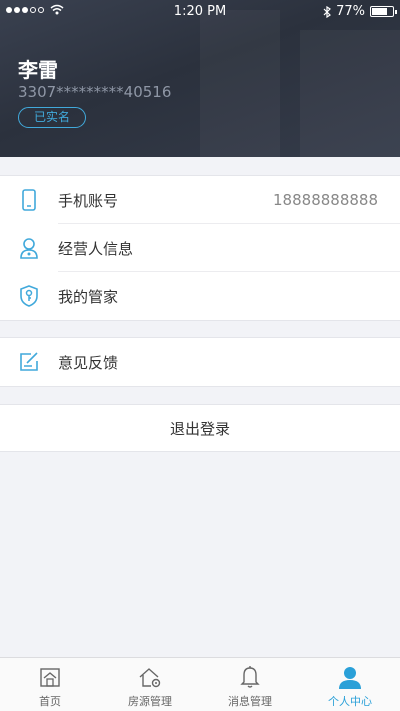 This screenshot has height=711, width=400. What do you see at coordinates (200, 428) in the screenshot?
I see `logout-button: 退出登录` at bounding box center [200, 428].